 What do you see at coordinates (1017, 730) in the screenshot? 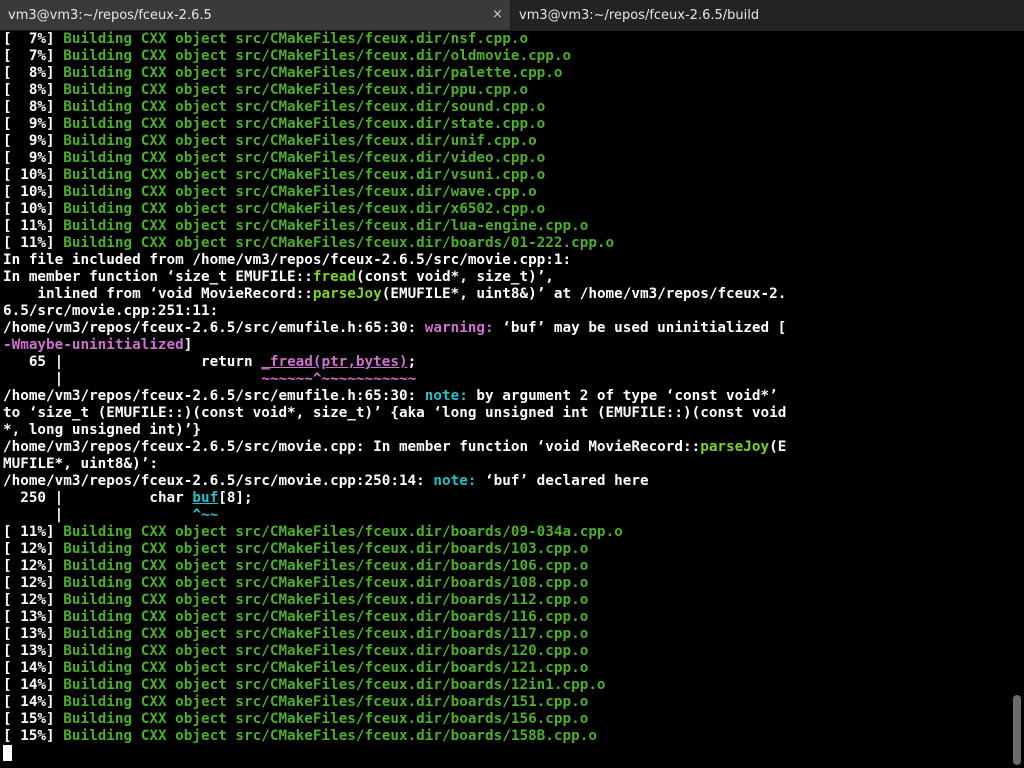
I see `scrollbar-thumb` at bounding box center [1017, 730].